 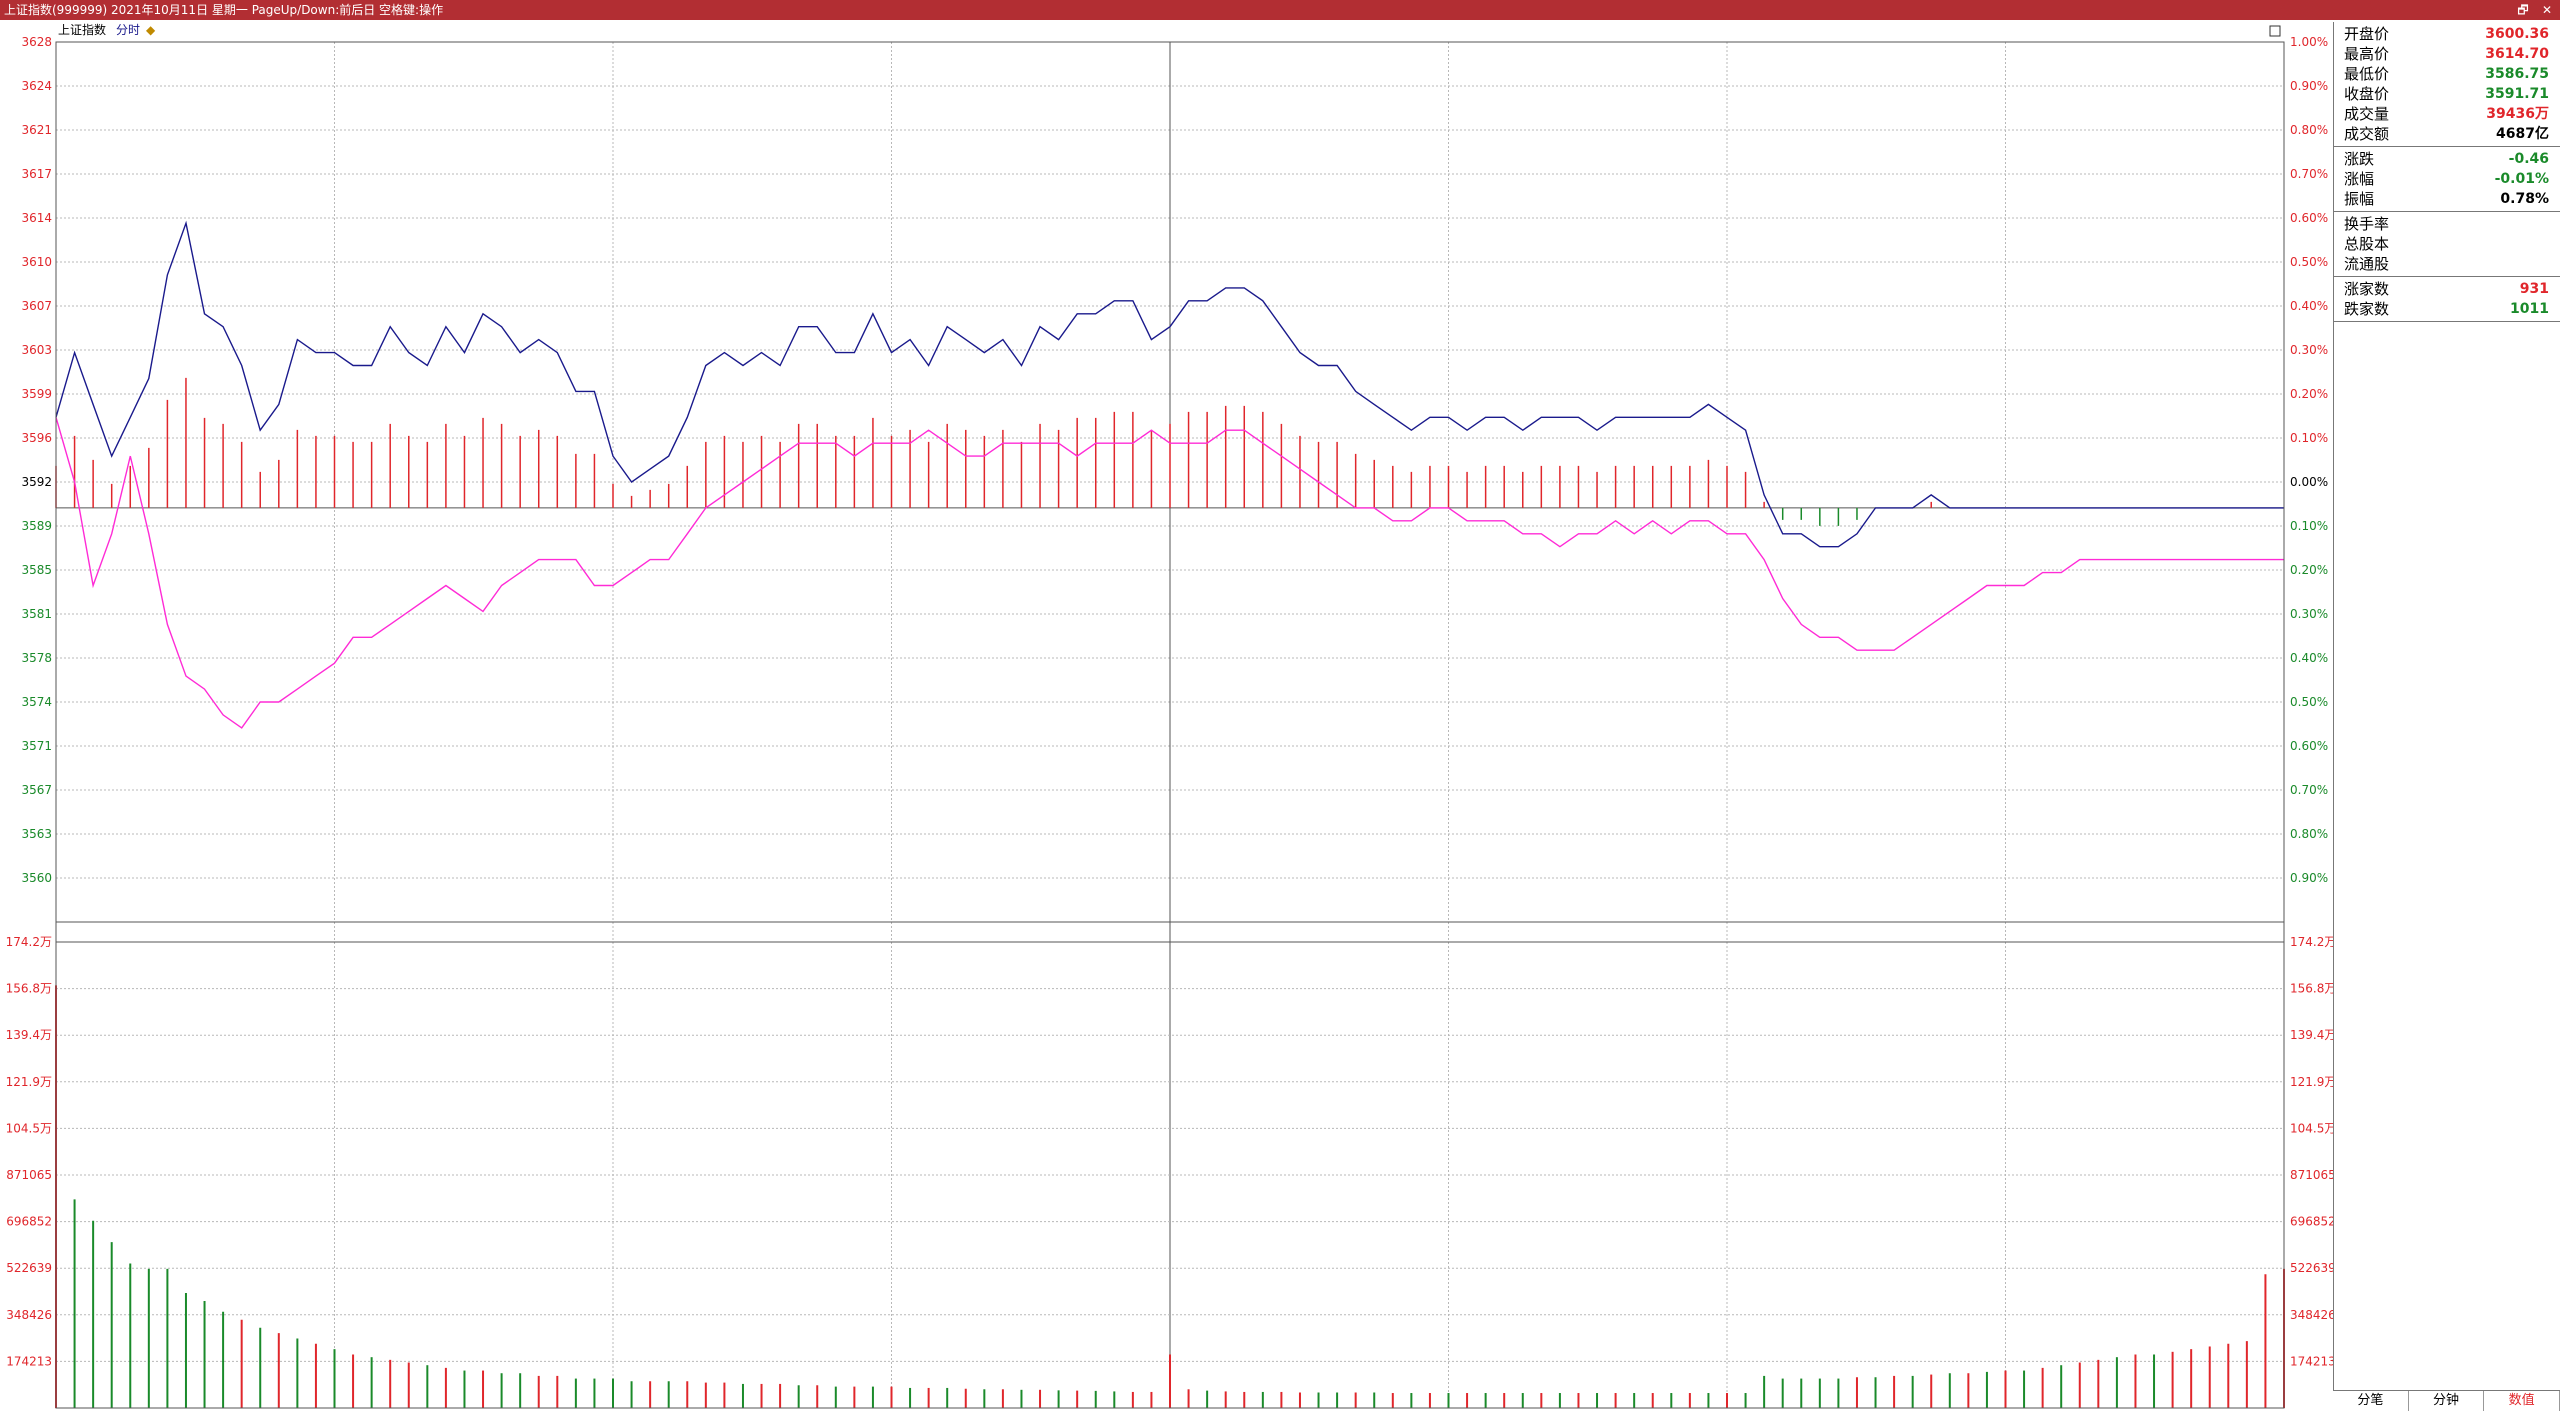 What do you see at coordinates (36, 878) in the screenshot?
I see `price-tick-label-left: 3560` at bounding box center [36, 878].